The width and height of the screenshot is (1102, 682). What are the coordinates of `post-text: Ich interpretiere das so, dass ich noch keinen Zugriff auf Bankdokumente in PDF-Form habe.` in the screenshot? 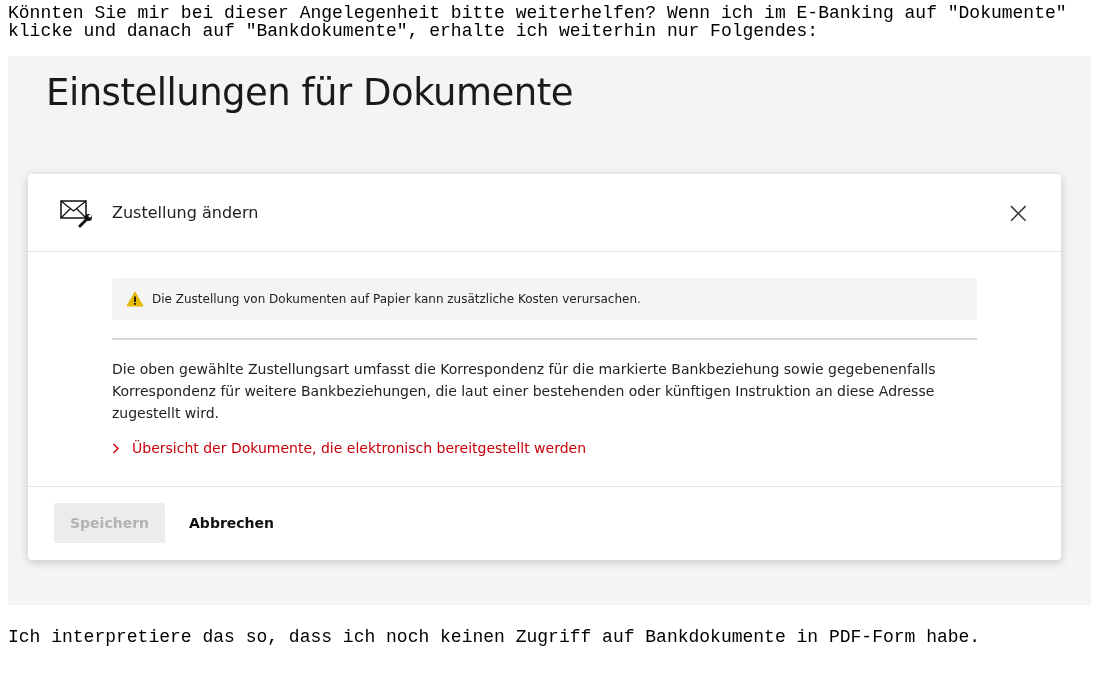 It's located at (494, 636).